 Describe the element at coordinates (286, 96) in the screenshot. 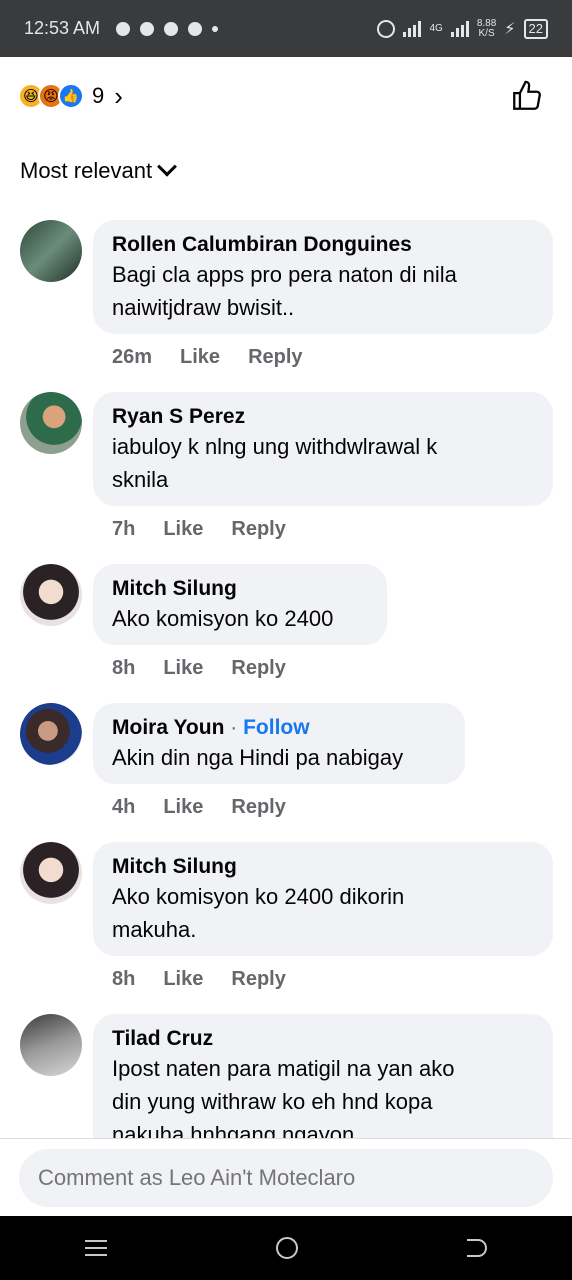

I see `reactions-bar: 😆 😡 👍 9 ›` at that location.